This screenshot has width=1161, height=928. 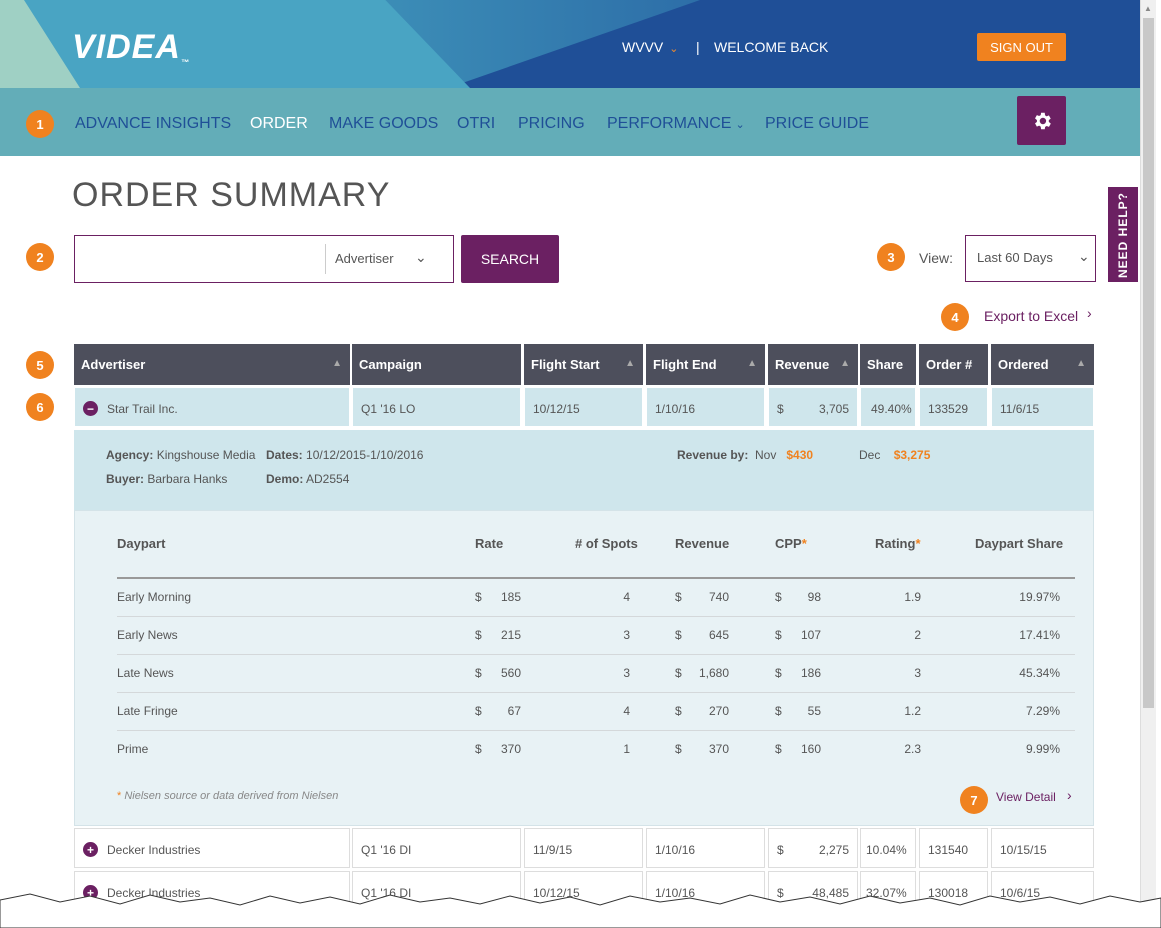 What do you see at coordinates (626, 597) in the screenshot?
I see `daypart-spots: 4` at bounding box center [626, 597].